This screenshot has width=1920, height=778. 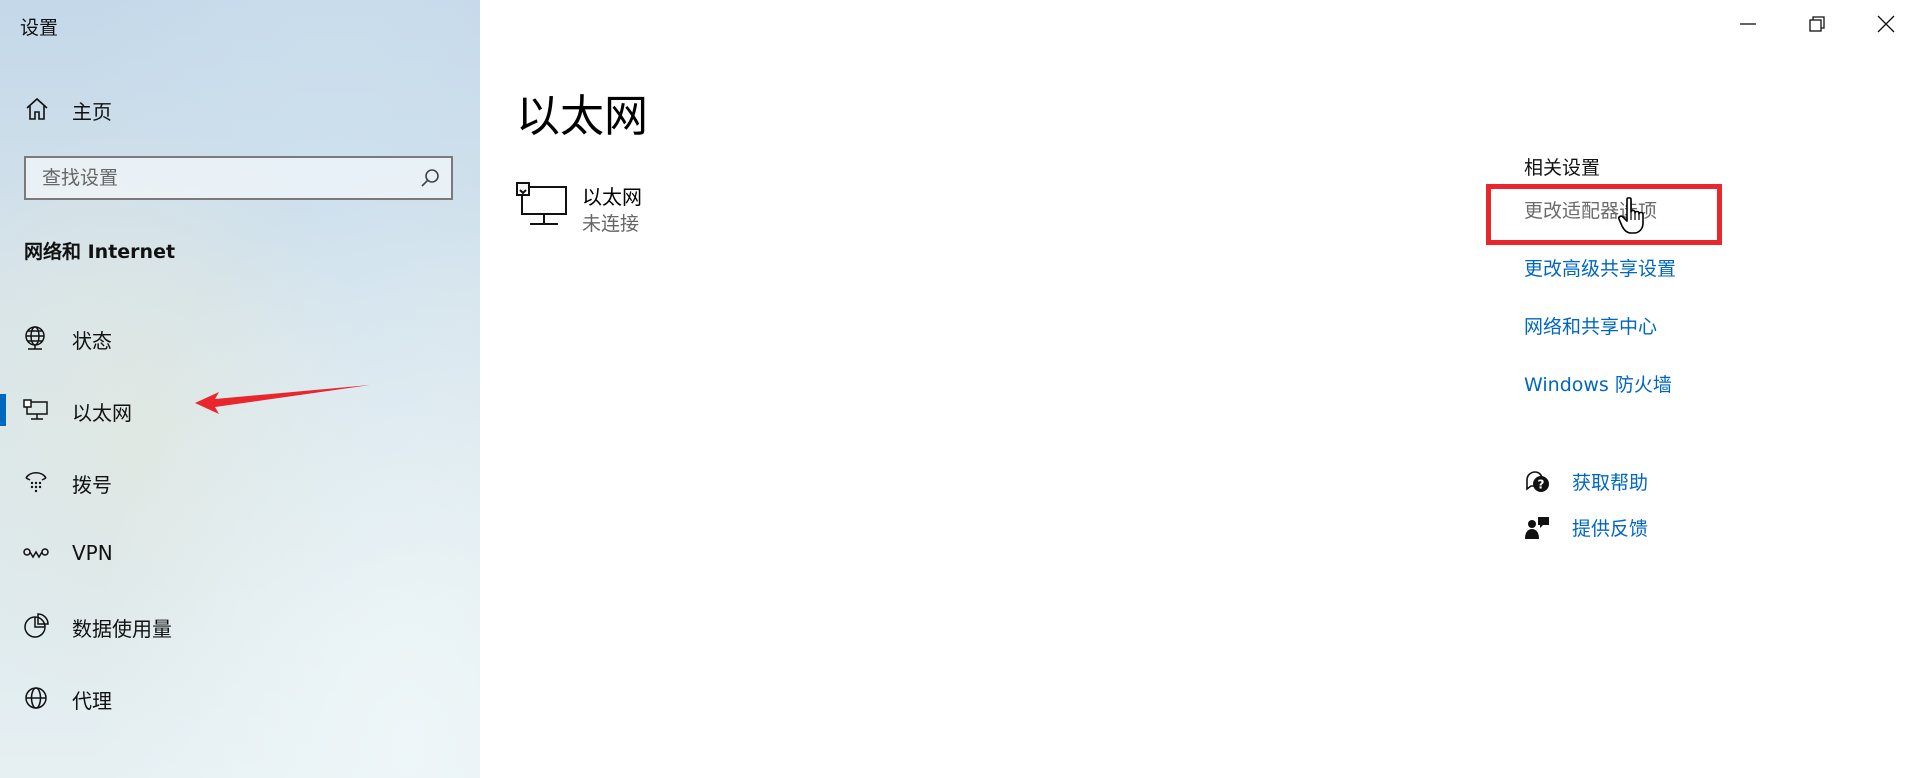 I want to click on search-box, so click(x=238, y=178).